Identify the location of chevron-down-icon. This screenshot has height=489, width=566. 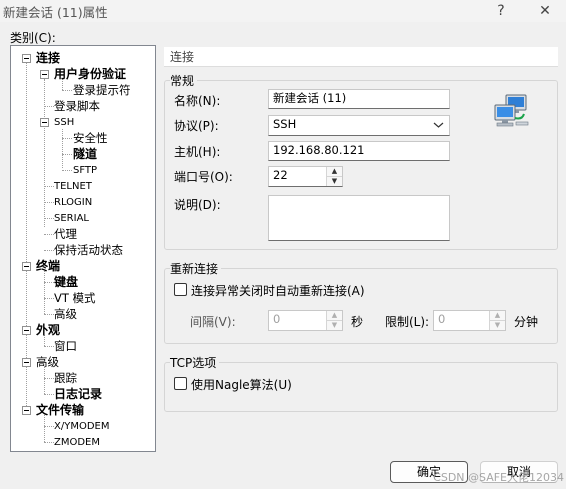
(439, 126).